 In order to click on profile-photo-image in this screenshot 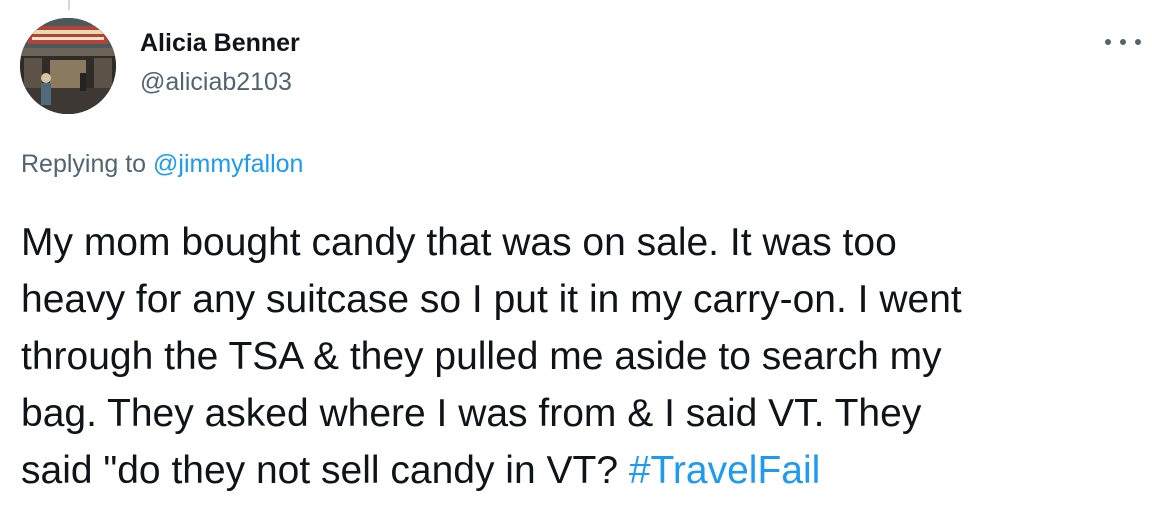, I will do `click(68, 66)`.